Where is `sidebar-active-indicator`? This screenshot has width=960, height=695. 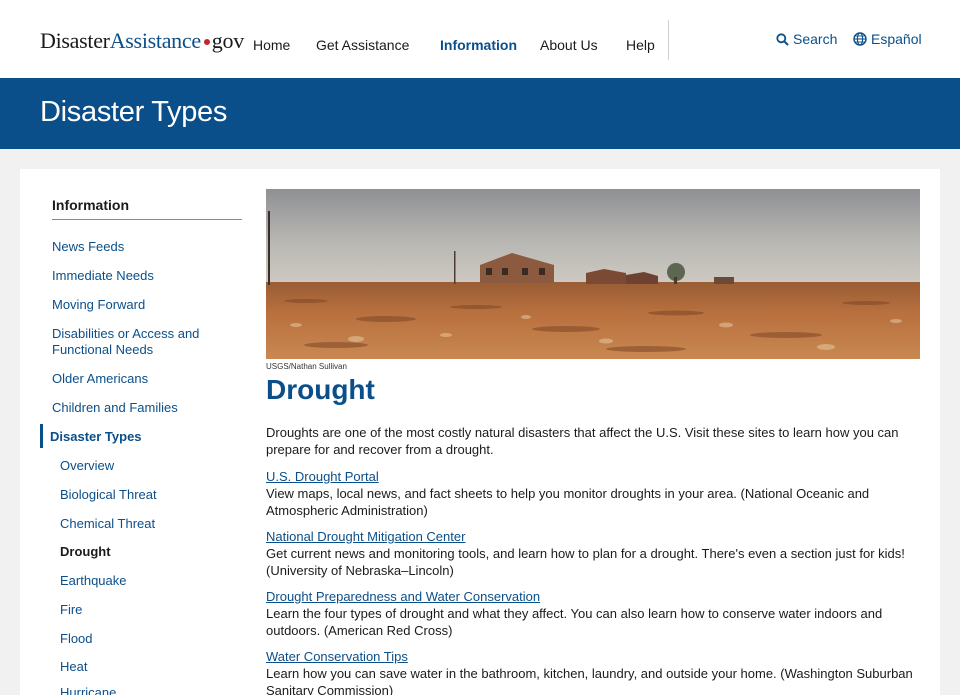
sidebar-active-indicator is located at coordinates (41, 436).